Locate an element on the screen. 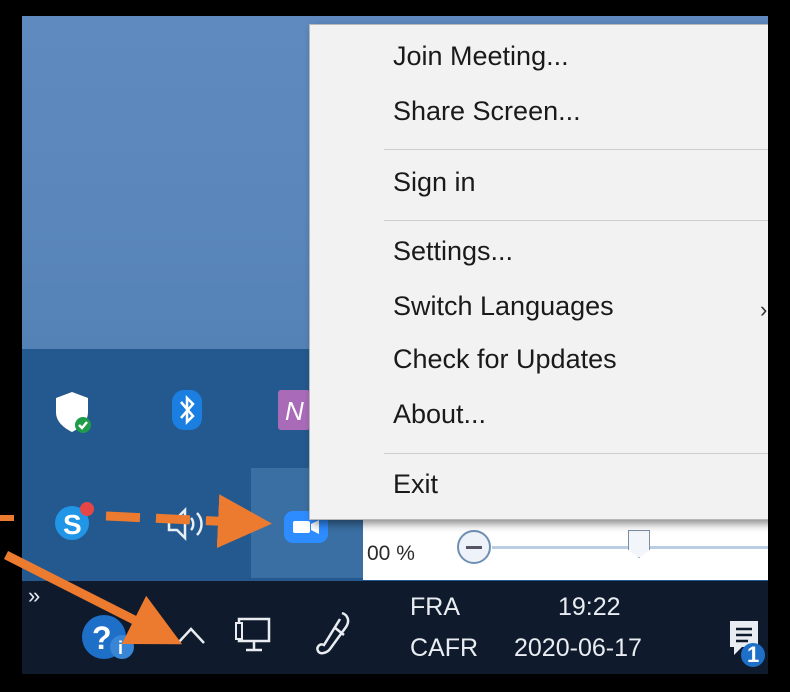 This screenshot has height=692, width=790. annotation-arrows is located at coordinates (136, 569).